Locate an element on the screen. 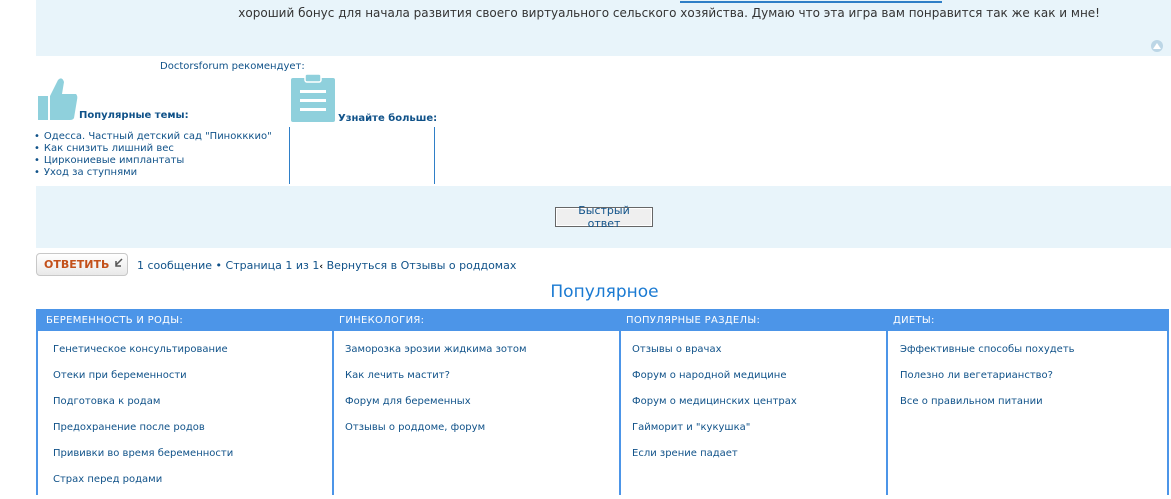 This screenshot has height=499, width=1171. learn-more-heading: Узнайте больше: is located at coordinates (388, 118).